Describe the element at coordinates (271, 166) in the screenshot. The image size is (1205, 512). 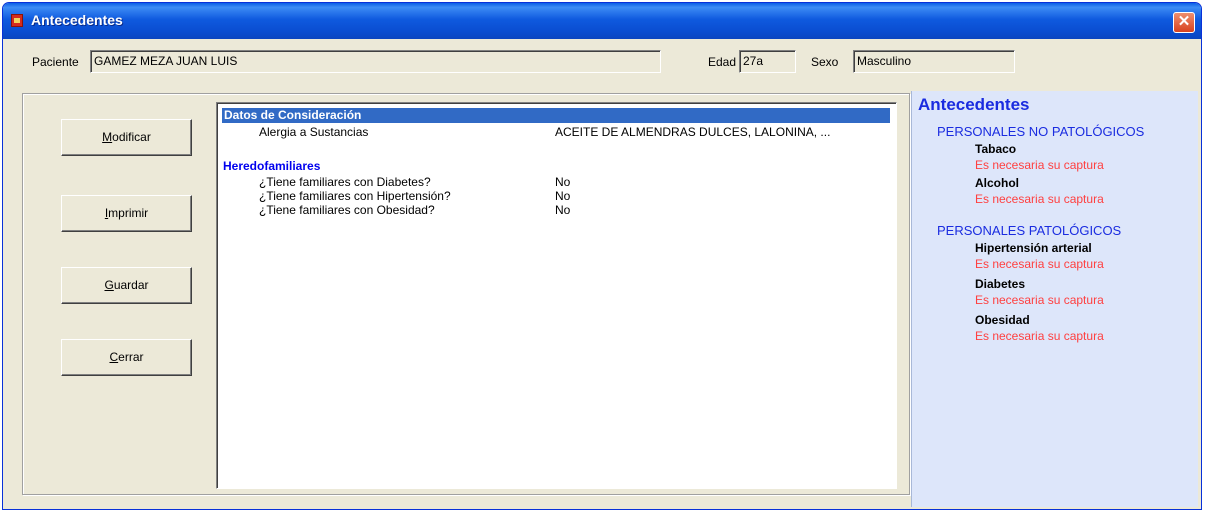
I see `section-heredofamiliares: Heredofamiliares` at that location.